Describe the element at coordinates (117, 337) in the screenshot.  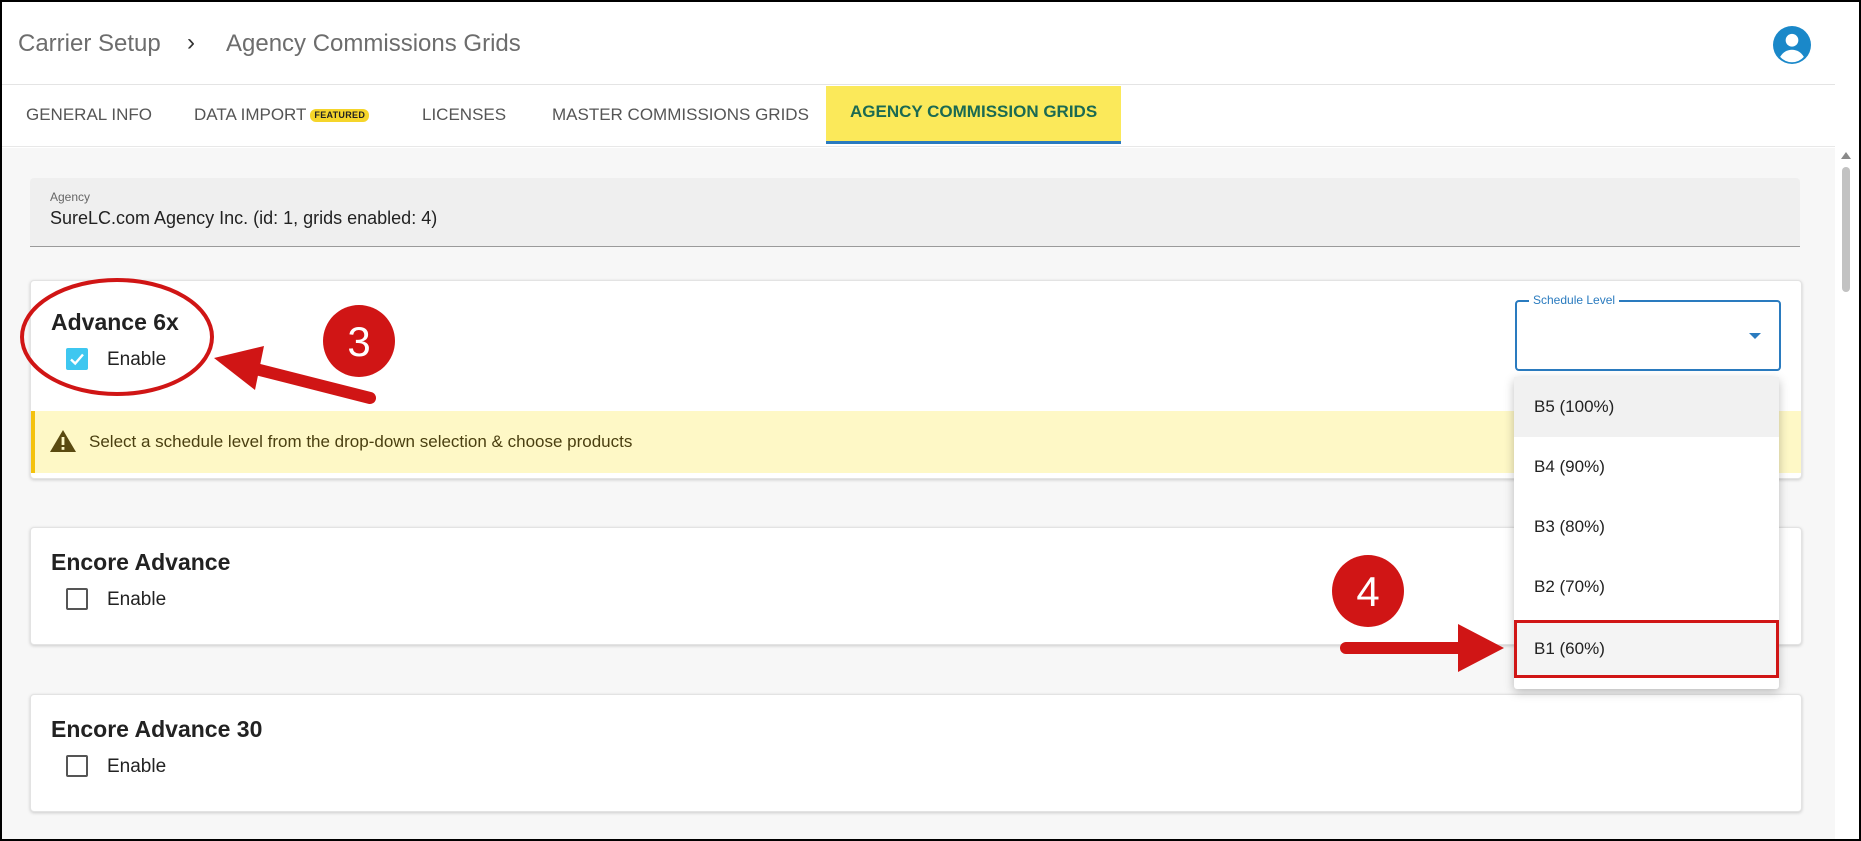
I see `annotation-ellipse` at that location.